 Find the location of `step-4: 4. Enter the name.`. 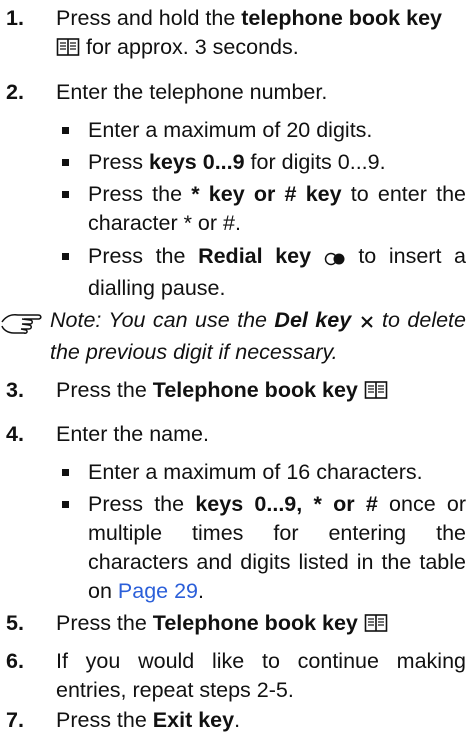

step-4: 4. Enter the name. is located at coordinates (236, 434).